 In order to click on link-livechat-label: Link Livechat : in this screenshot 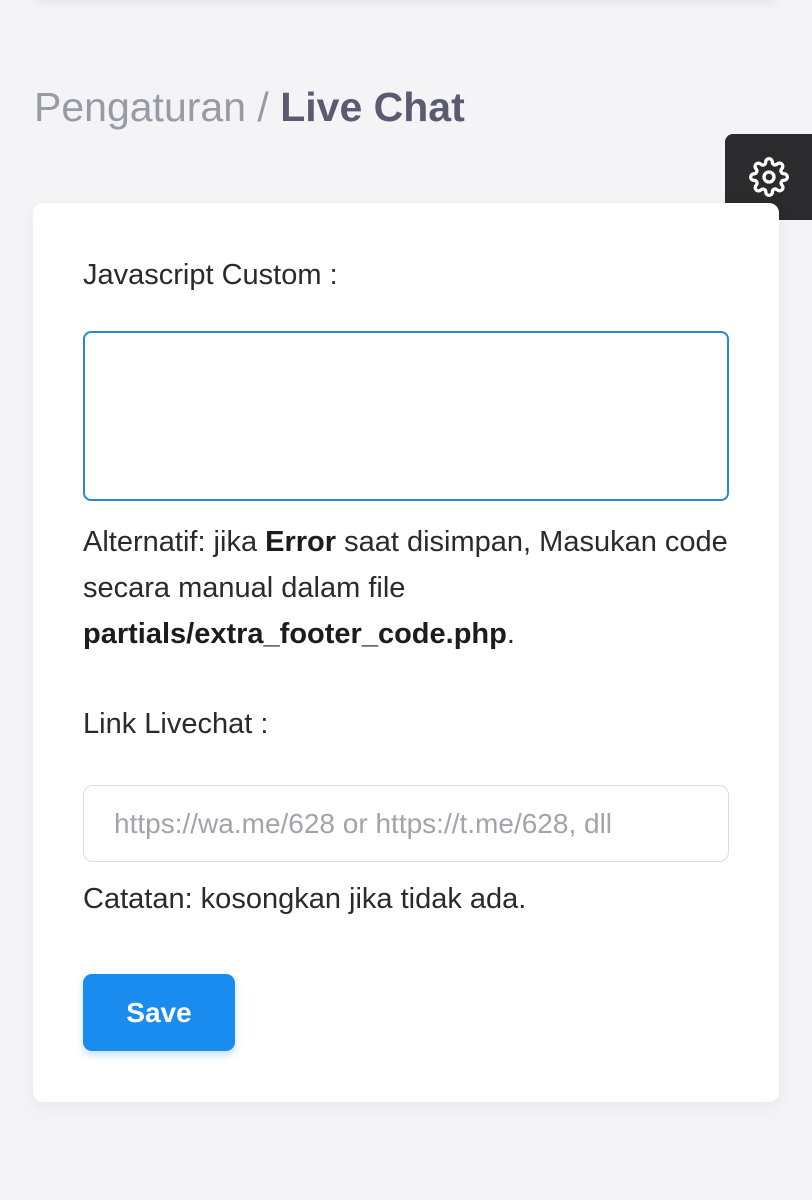, I will do `click(176, 724)`.